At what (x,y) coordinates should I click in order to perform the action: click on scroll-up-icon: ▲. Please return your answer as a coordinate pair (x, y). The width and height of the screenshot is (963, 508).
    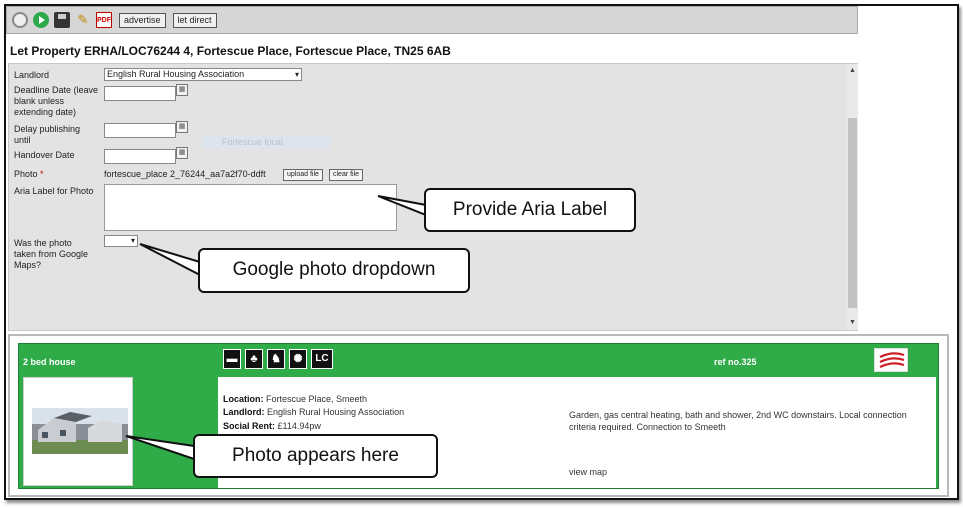
    Looking at the image, I should click on (852, 71).